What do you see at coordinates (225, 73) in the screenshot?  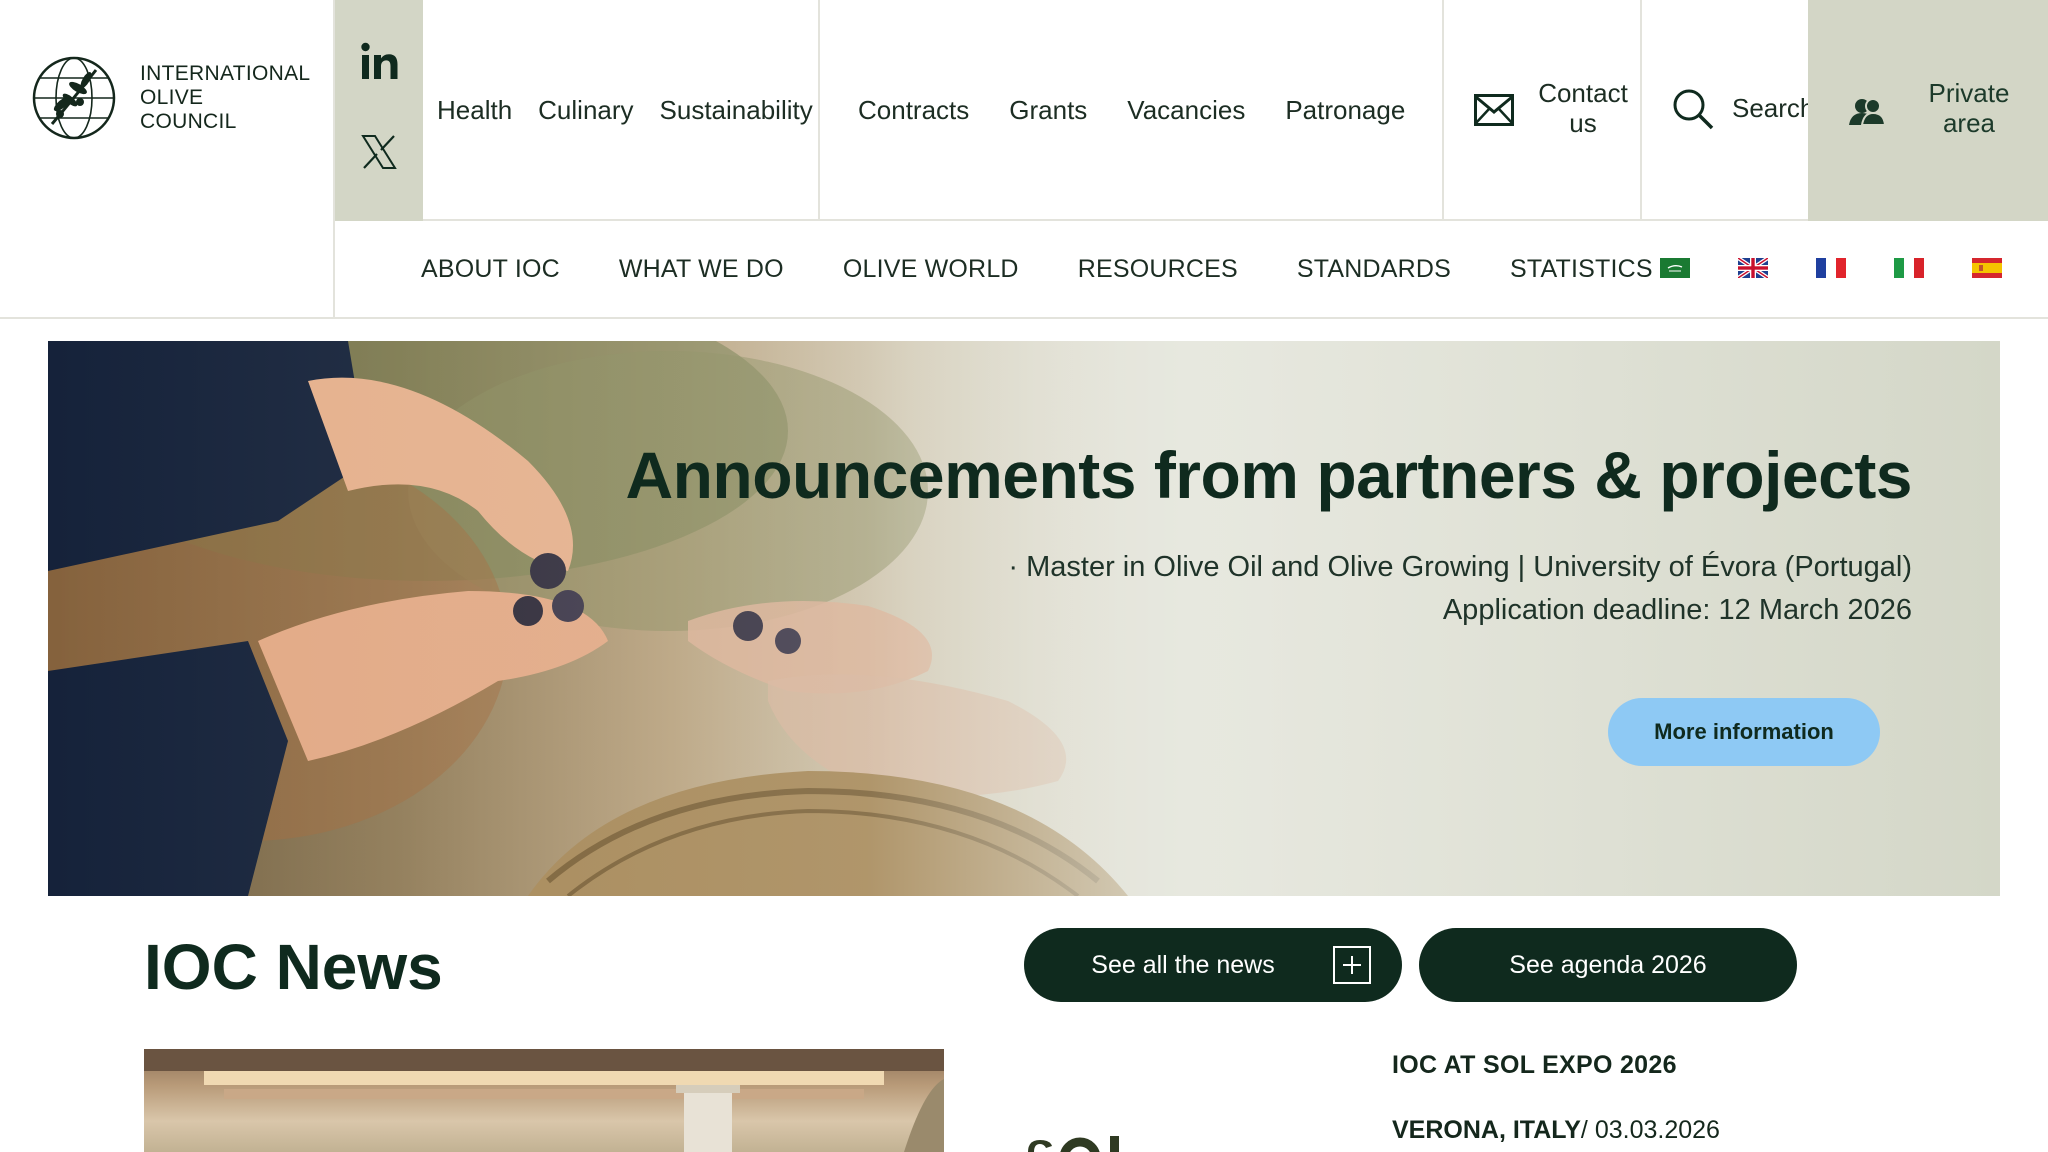 I see `brand-line-1: INTERNATIONAL` at bounding box center [225, 73].